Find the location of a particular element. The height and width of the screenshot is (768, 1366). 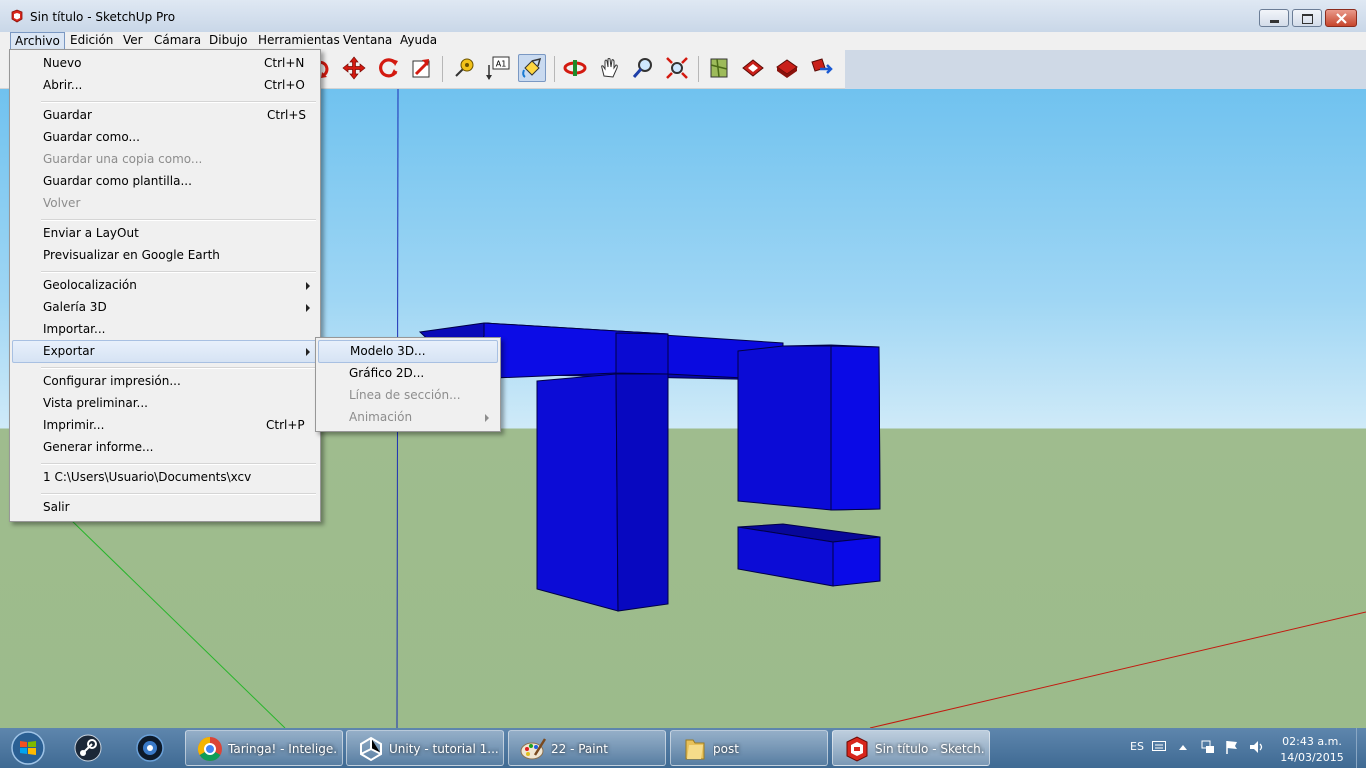

language-indicator: ES is located at coordinates (1137, 746).